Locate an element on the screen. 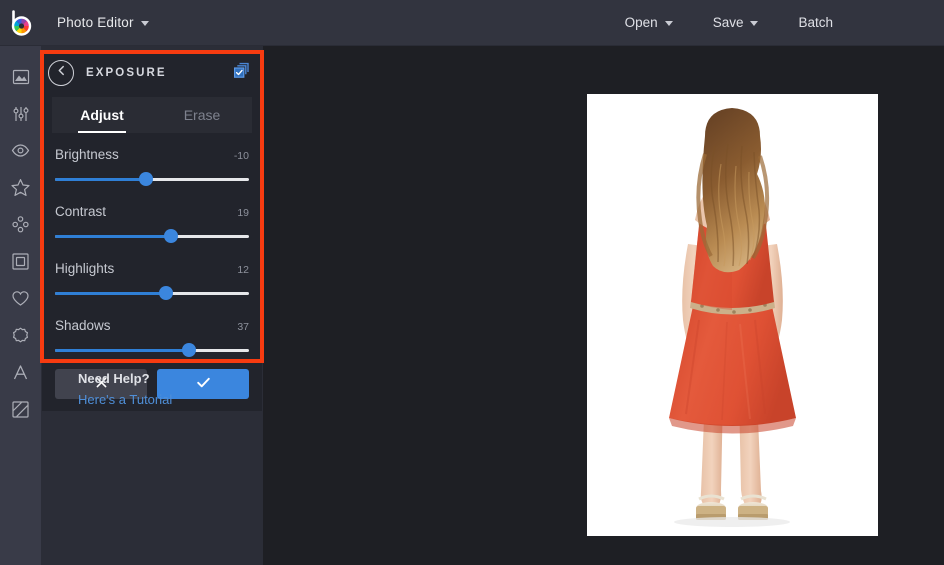 Image resolution: width=944 pixels, height=565 pixels. left-tool-rail is located at coordinates (20, 305).